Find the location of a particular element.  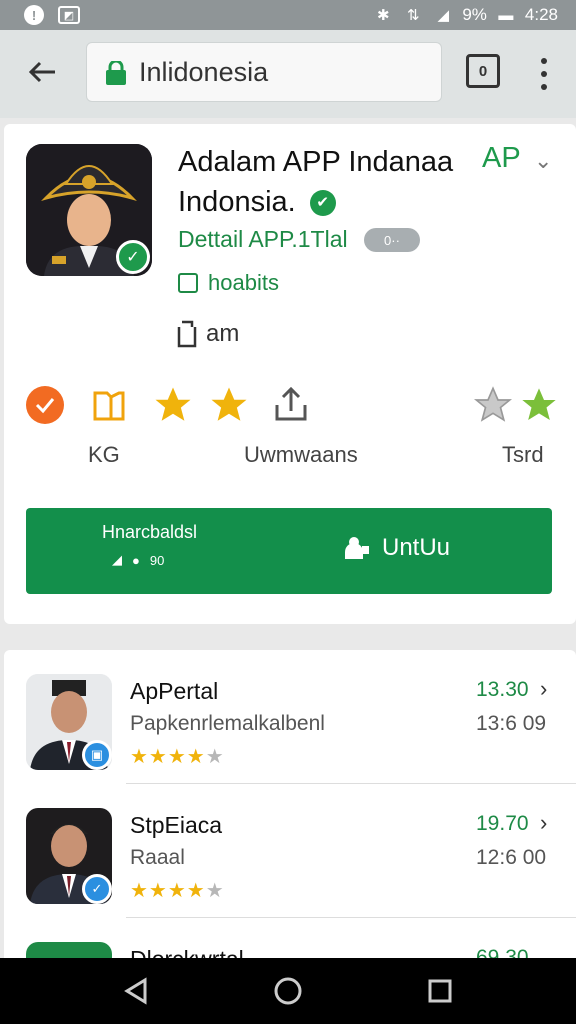

verified-badge-icon: ✓ is located at coordinates (133, 257).